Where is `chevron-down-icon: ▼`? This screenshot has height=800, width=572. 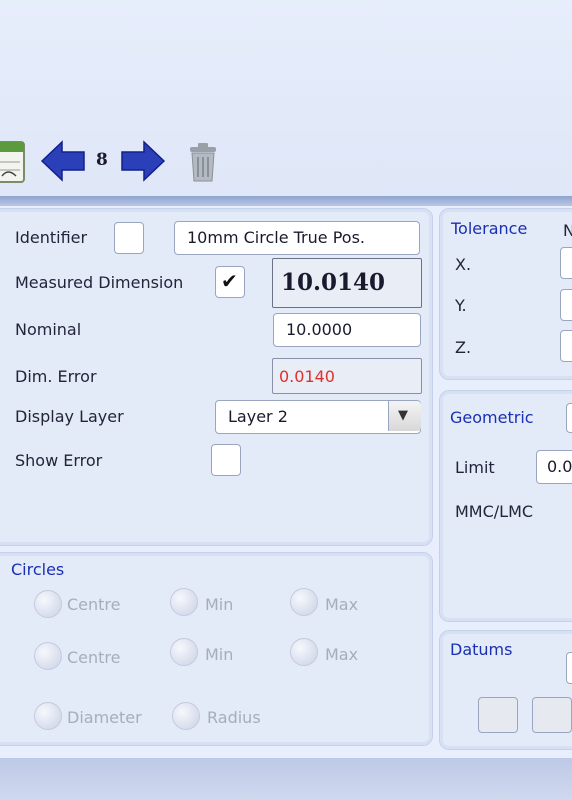
chevron-down-icon: ▼ is located at coordinates (403, 415).